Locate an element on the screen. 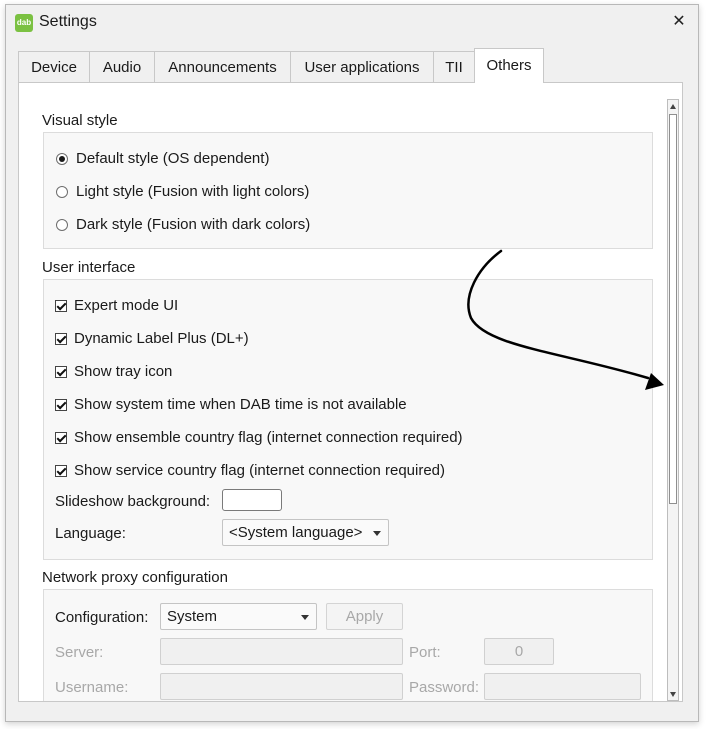  password-label: Password: is located at coordinates (444, 687).